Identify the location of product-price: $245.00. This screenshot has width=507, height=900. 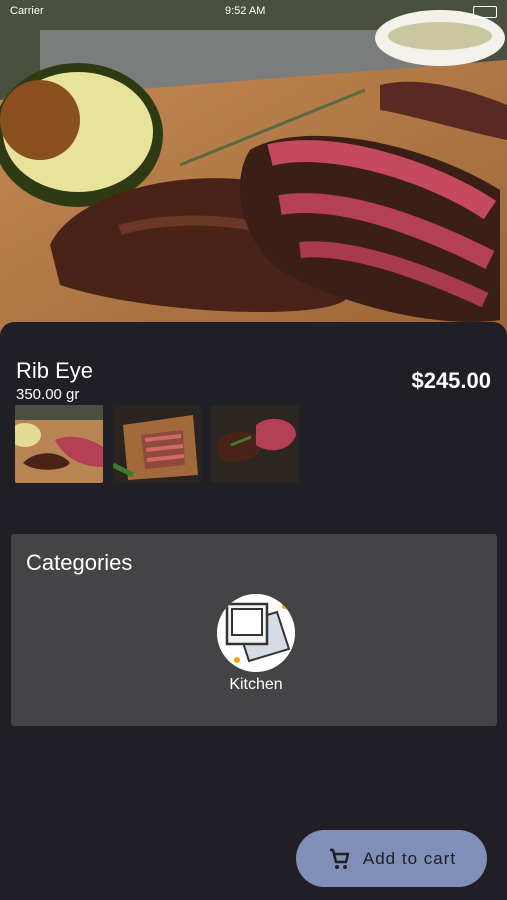
(451, 380).